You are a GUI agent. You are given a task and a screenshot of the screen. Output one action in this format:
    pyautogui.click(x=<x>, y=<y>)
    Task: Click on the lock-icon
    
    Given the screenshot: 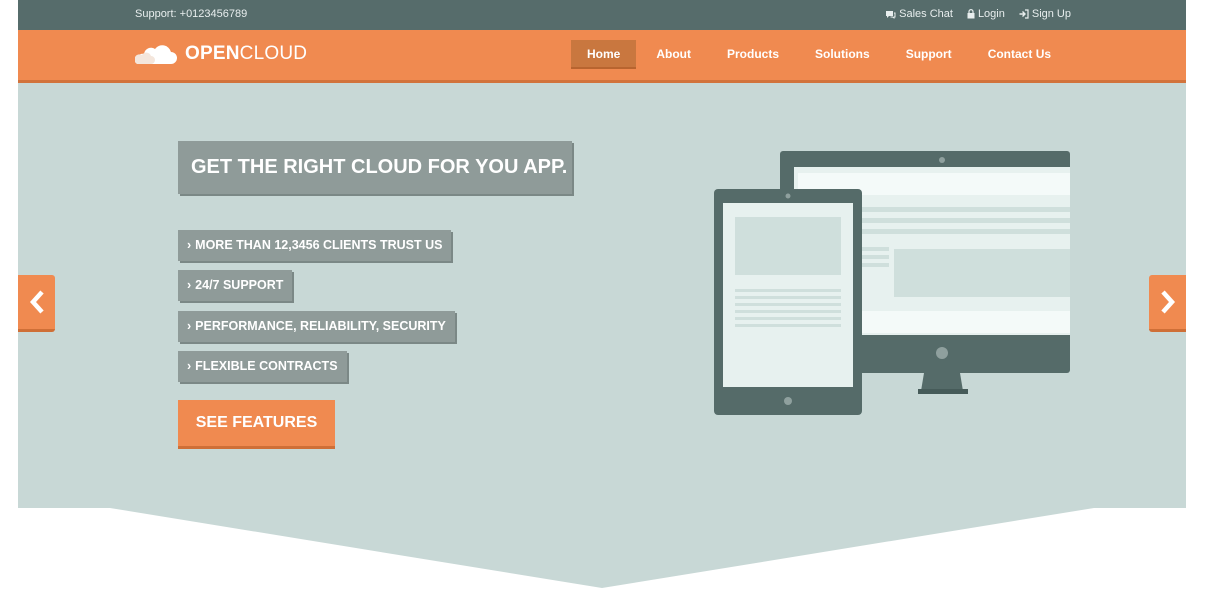 What is the action you would take?
    pyautogui.click(x=971, y=14)
    